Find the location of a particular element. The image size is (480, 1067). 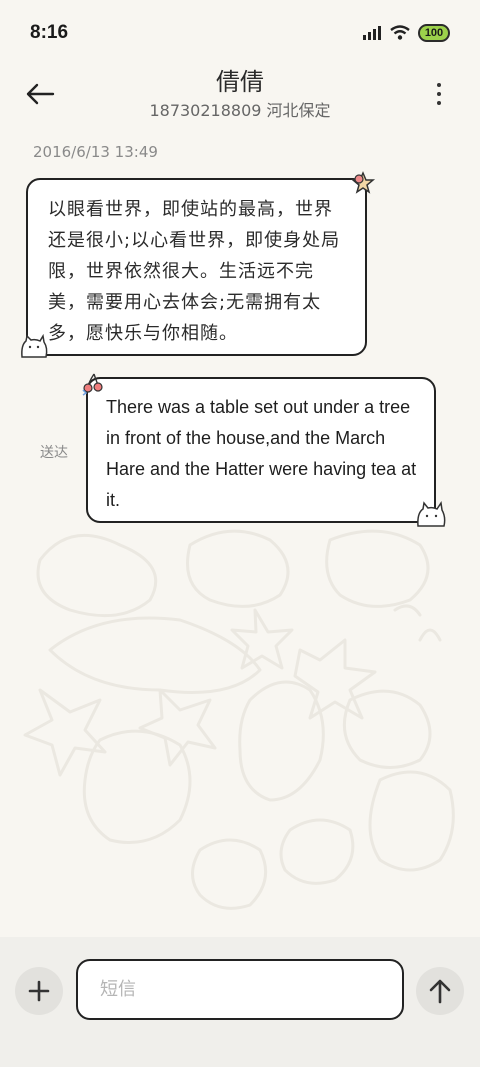

status-icons: 100 is located at coordinates (406, 33).